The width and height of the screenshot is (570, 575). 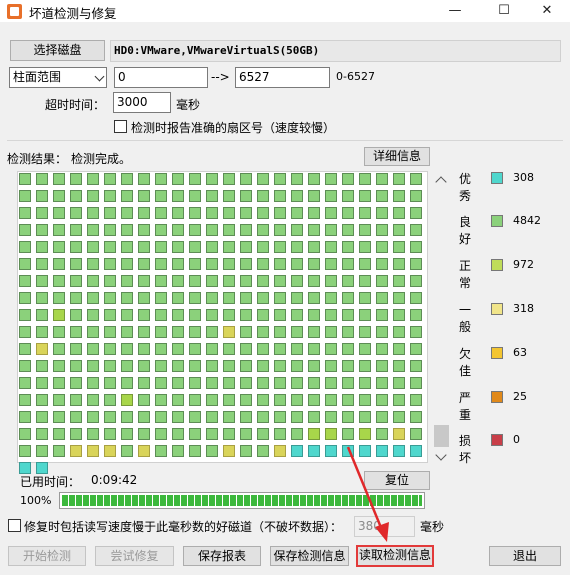 What do you see at coordinates (142, 102) in the screenshot?
I see `timeout-input: 3000` at bounding box center [142, 102].